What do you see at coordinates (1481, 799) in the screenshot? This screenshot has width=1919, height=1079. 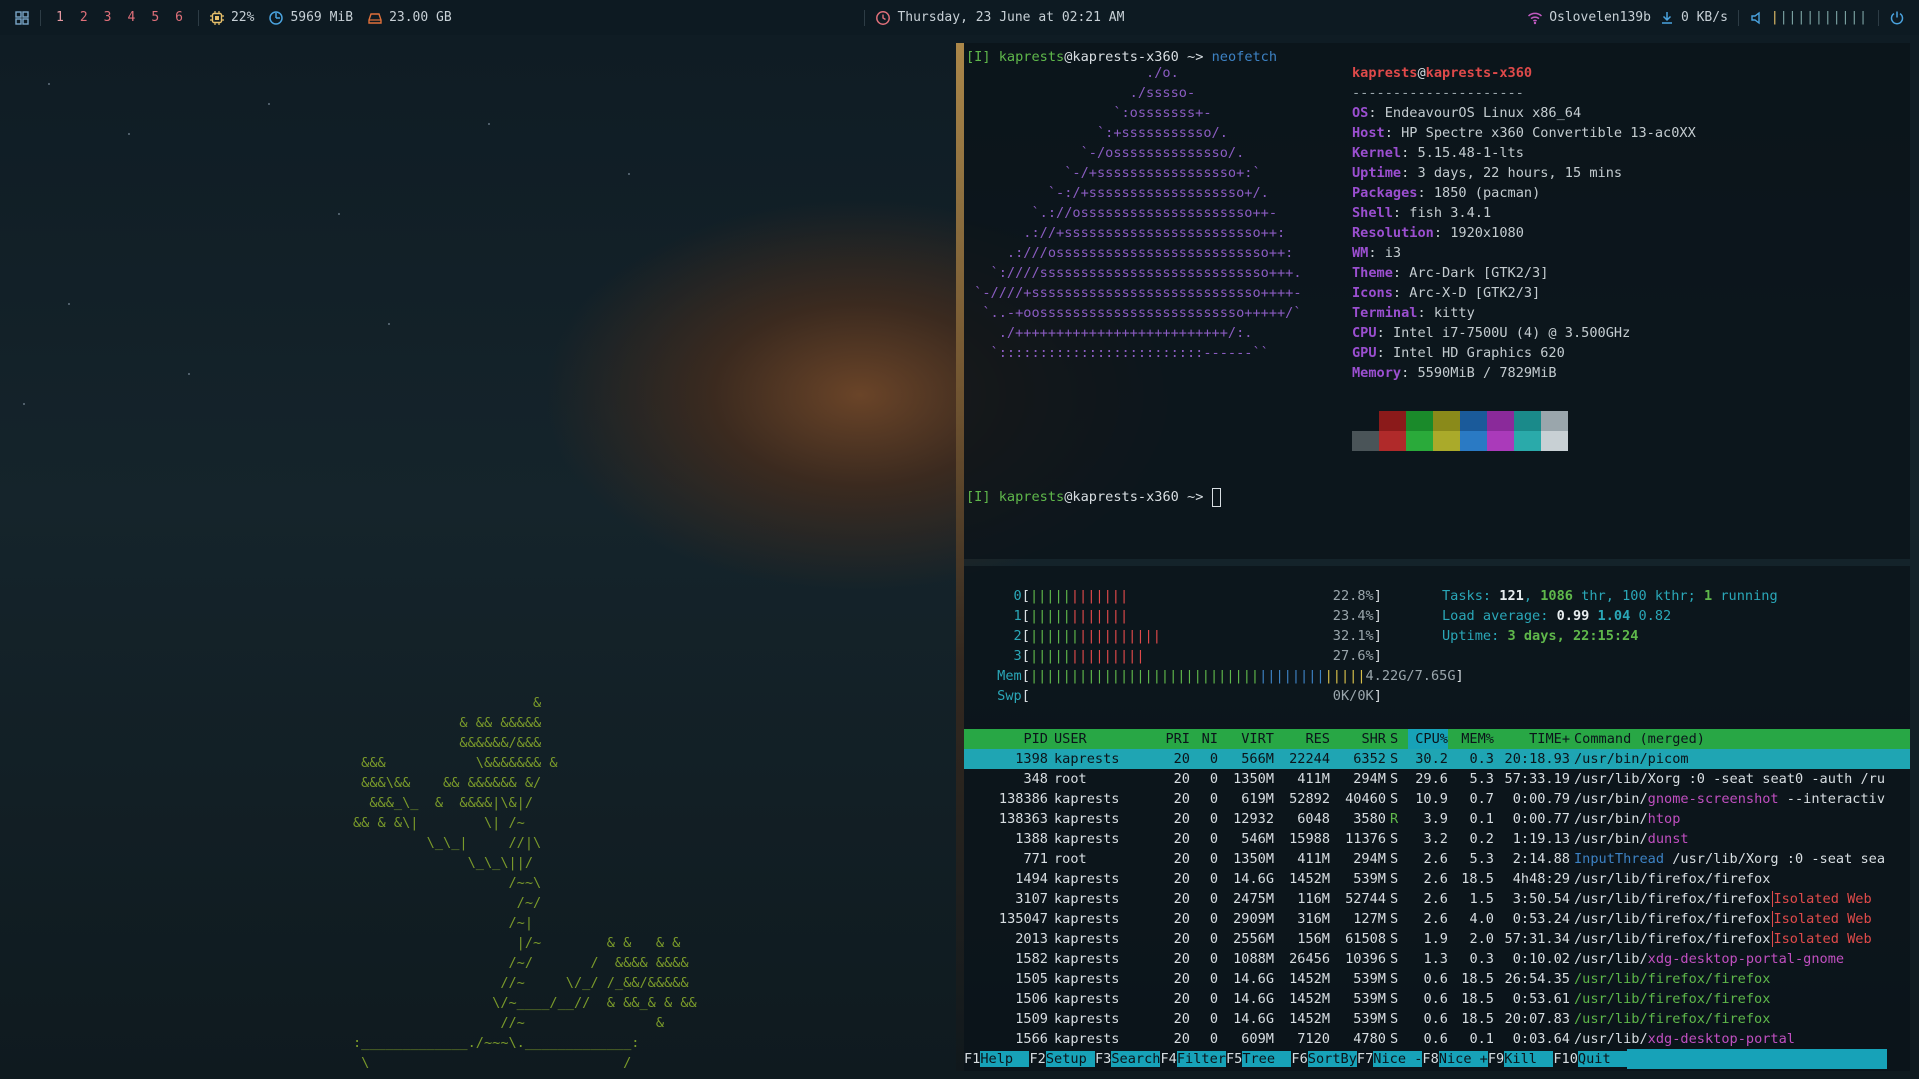 I see `cell-mem: 0.7` at bounding box center [1481, 799].